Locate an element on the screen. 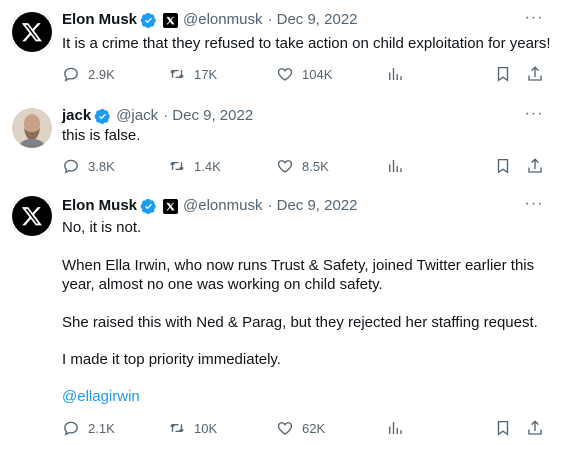  like-count: 104K is located at coordinates (317, 74).